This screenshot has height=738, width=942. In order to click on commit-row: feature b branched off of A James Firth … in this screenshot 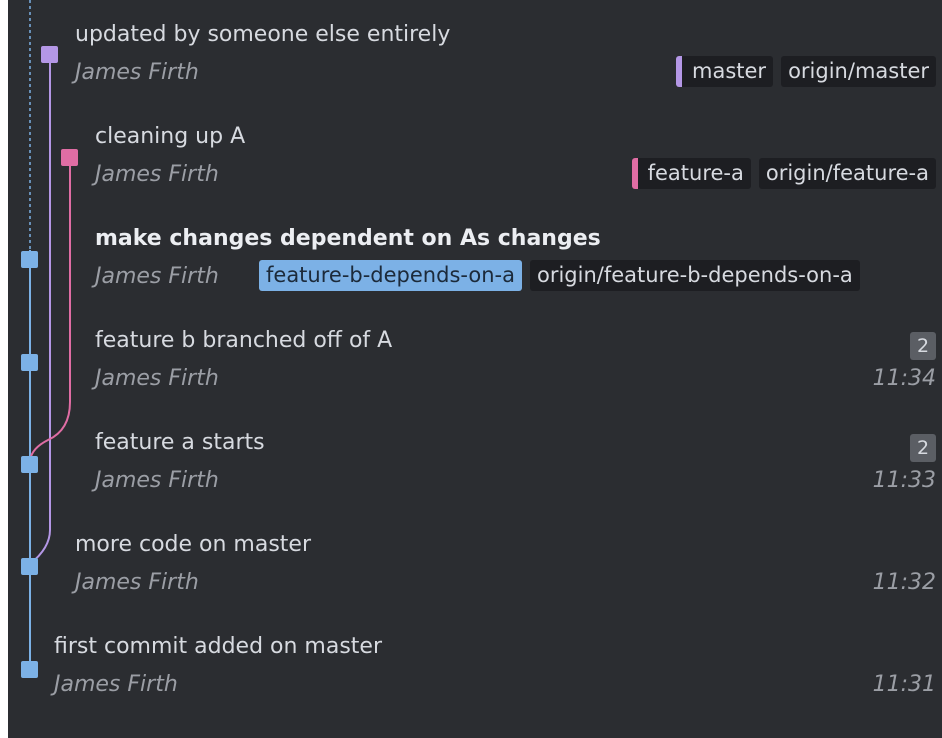, I will do `click(518, 357)`.